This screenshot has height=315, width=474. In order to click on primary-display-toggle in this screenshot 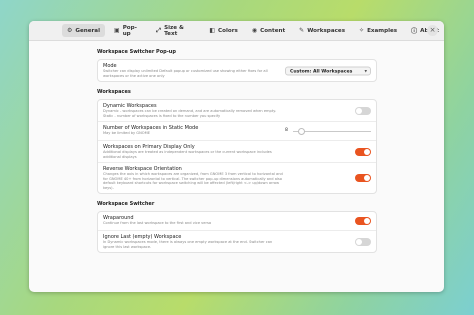, I will do `click(363, 151)`.